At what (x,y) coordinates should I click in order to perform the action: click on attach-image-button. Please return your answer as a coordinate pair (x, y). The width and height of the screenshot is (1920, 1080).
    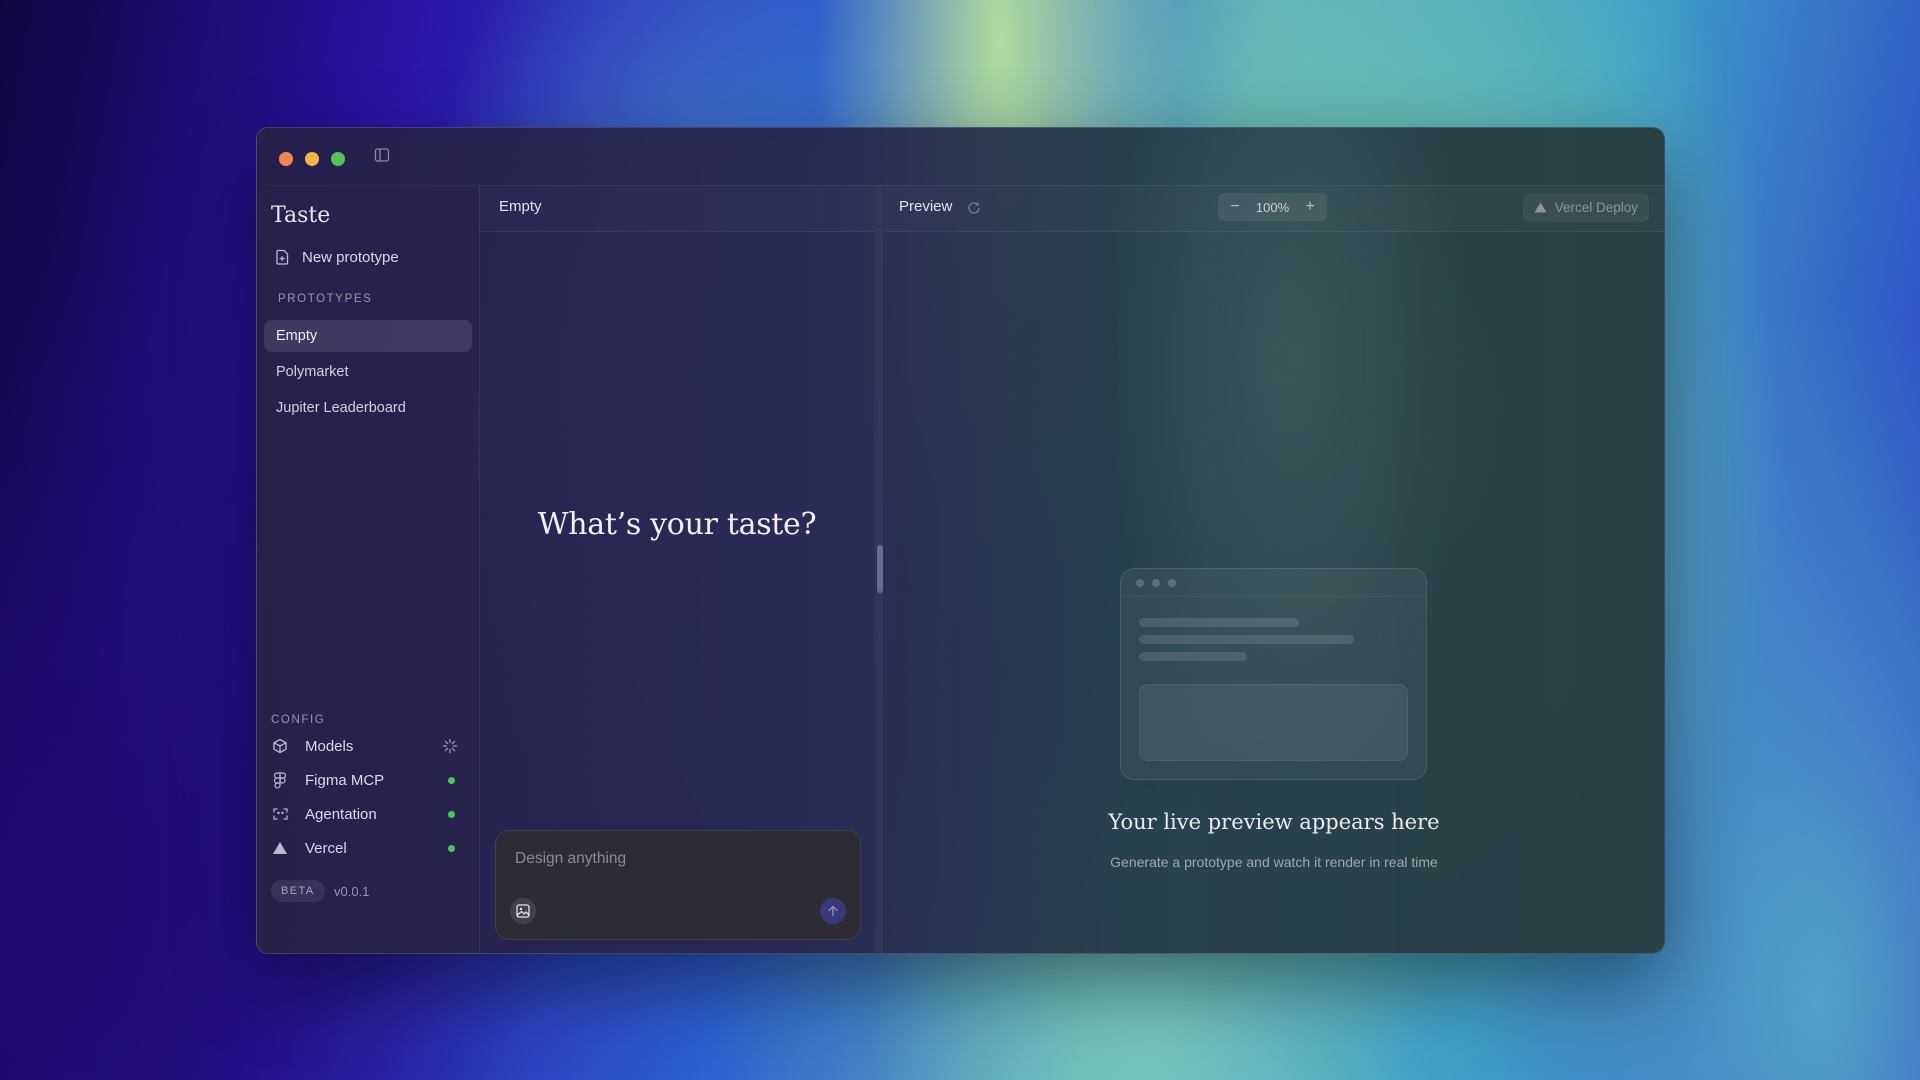
    Looking at the image, I should click on (523, 911).